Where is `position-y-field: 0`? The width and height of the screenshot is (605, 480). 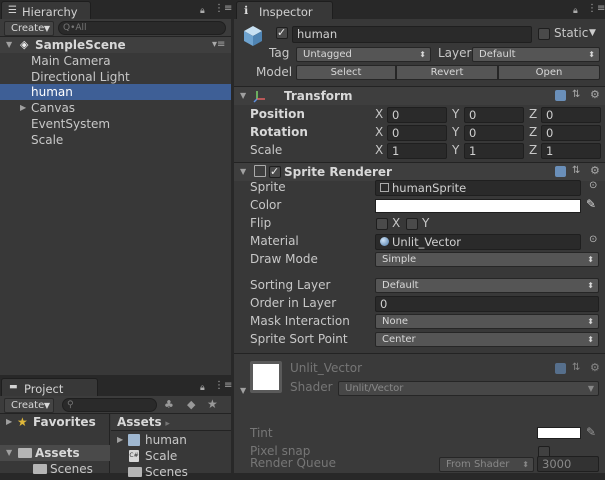 position-y-field: 0 is located at coordinates (494, 115).